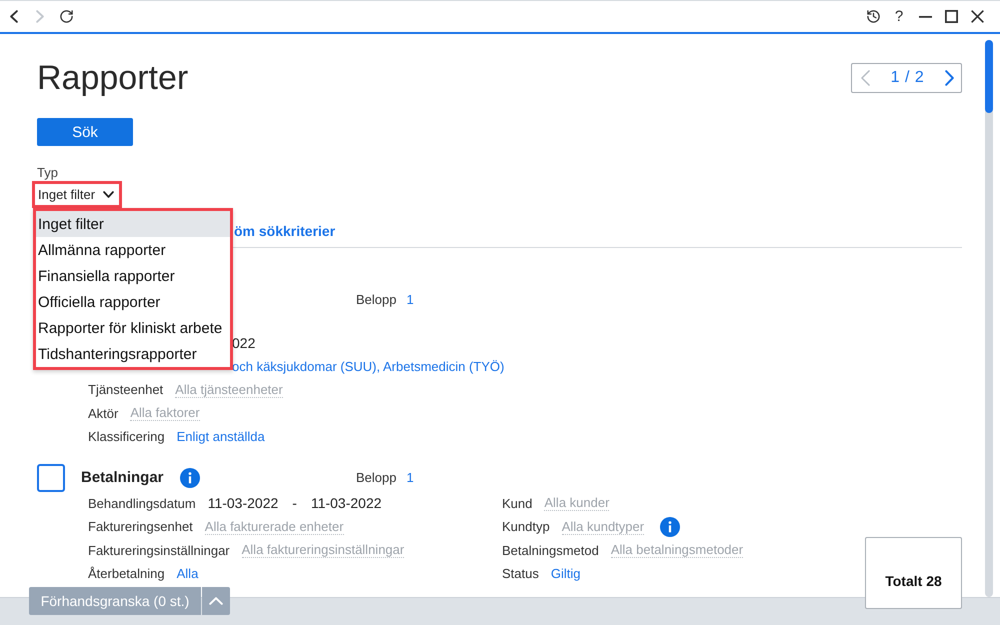 The height and width of the screenshot is (625, 1000). What do you see at coordinates (133, 302) in the screenshot?
I see `menu-item: Officiella rapporter` at bounding box center [133, 302].